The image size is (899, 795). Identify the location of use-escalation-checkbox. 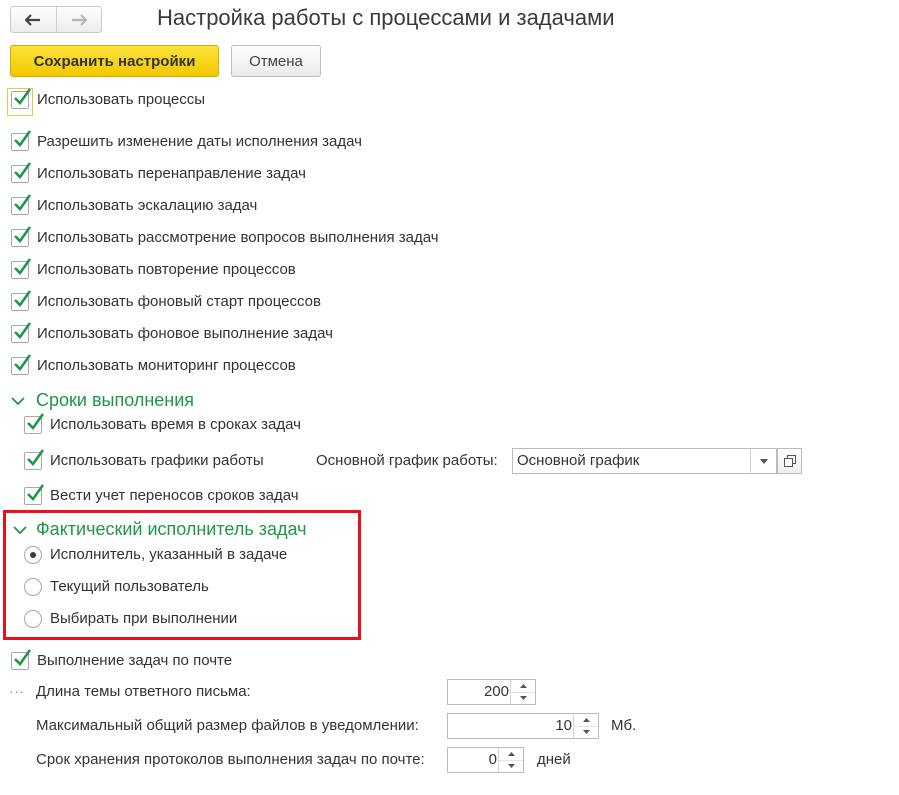
(21, 204).